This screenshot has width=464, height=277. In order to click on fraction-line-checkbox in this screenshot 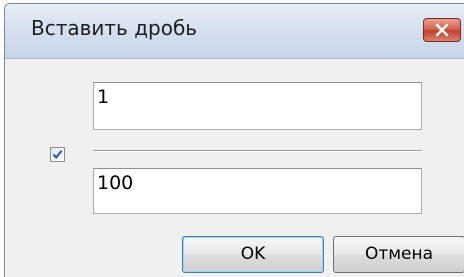, I will do `click(57, 154)`.